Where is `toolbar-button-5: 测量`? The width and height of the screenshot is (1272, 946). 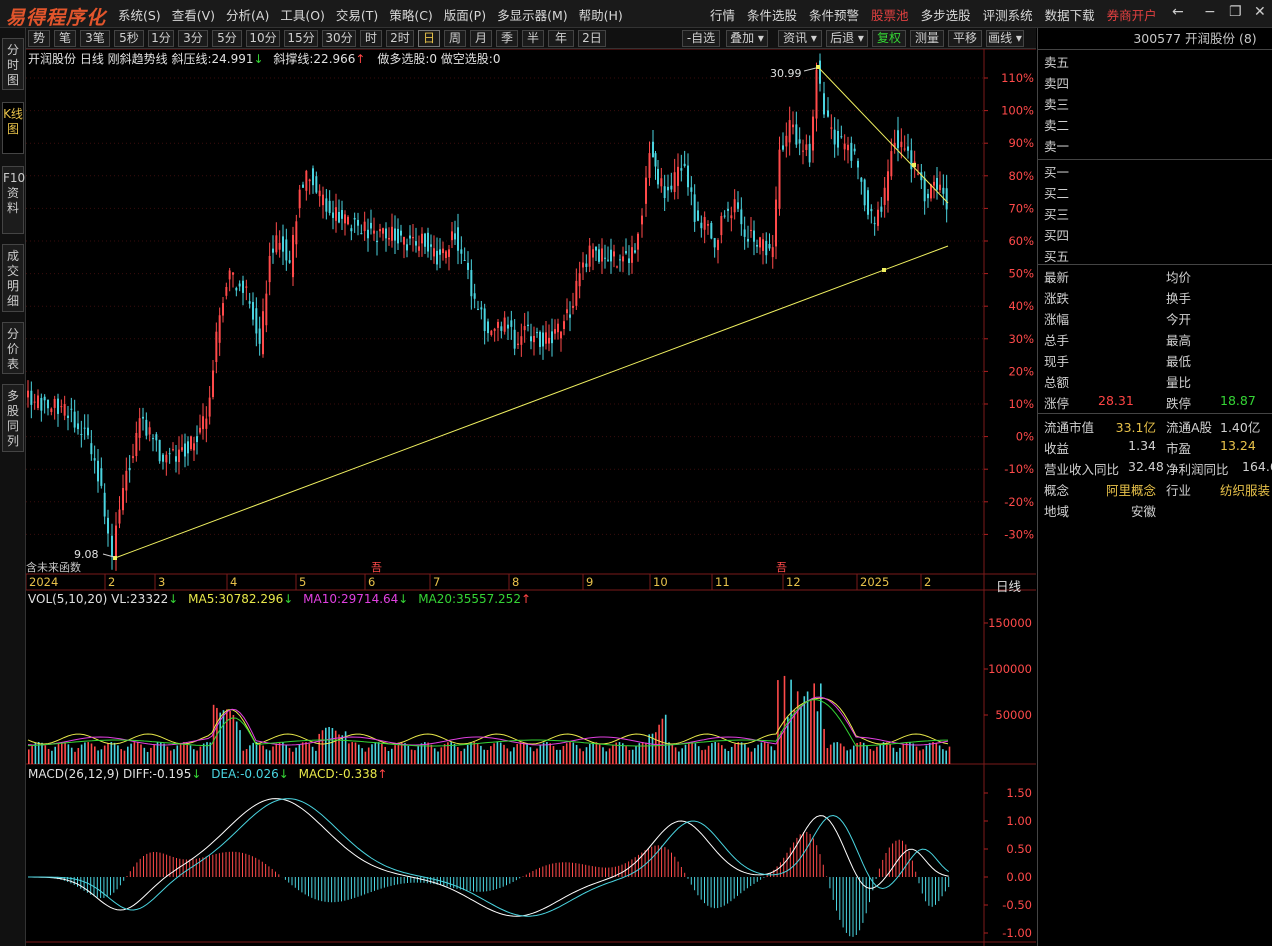 toolbar-button-5: 测量 is located at coordinates (927, 38).